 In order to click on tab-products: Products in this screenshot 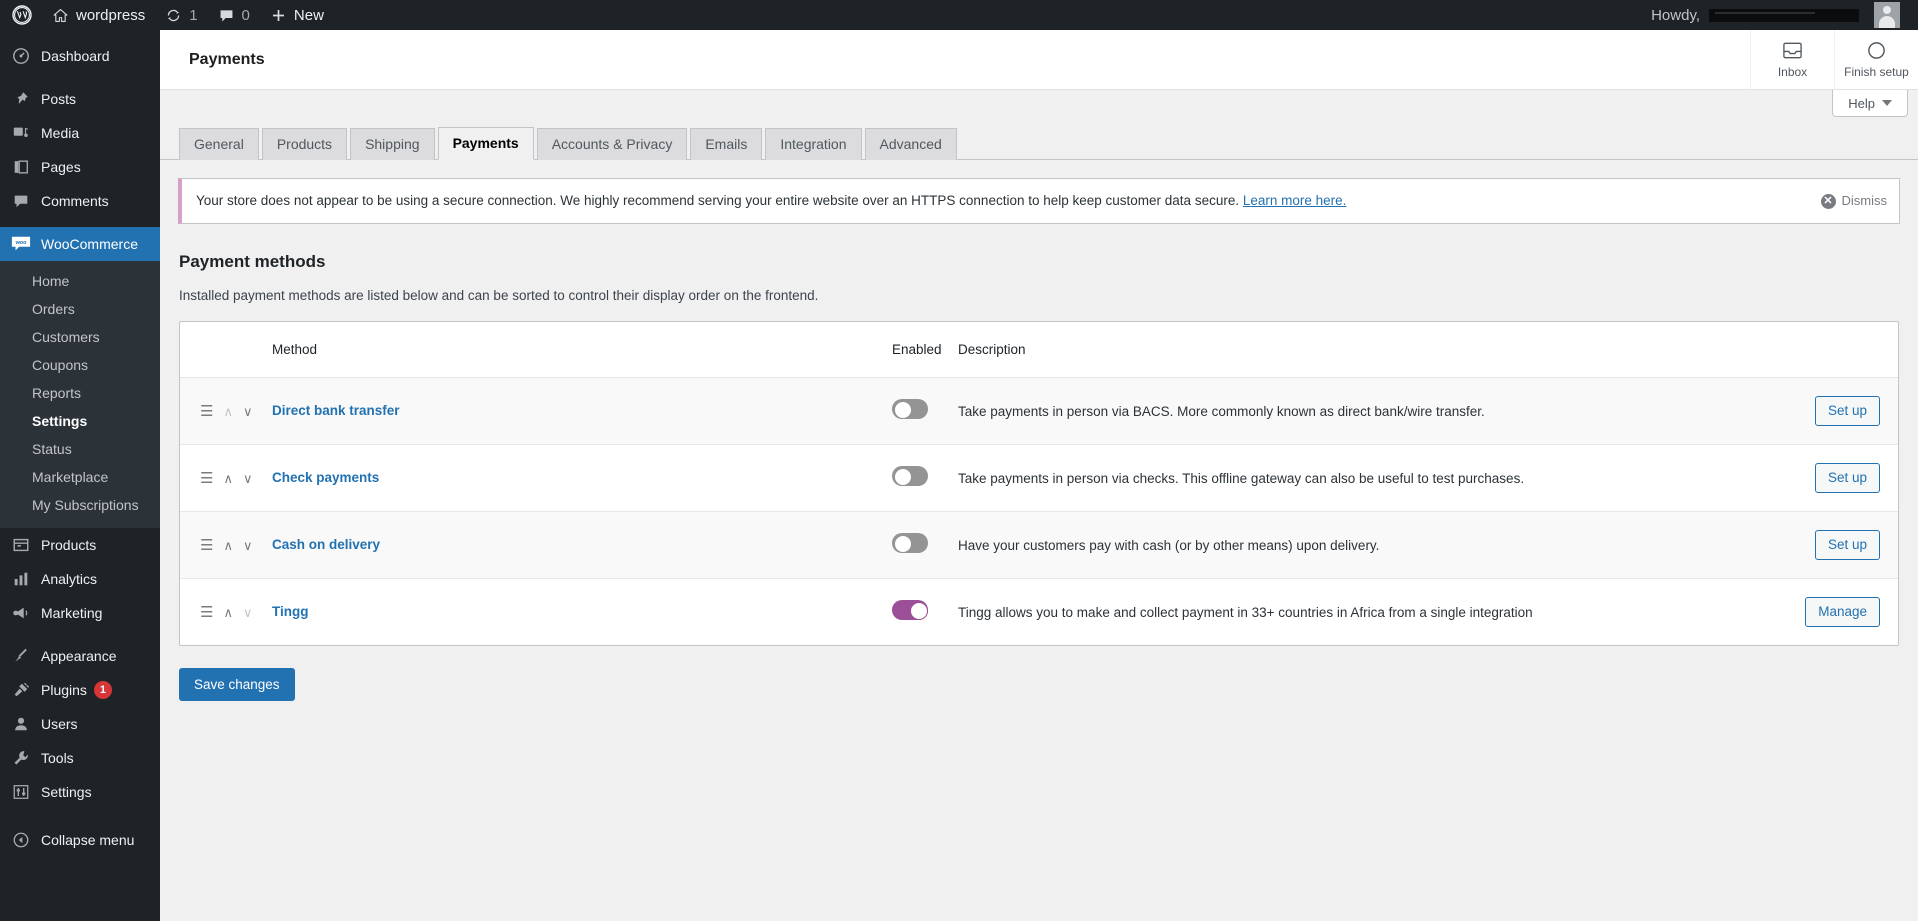, I will do `click(304, 144)`.